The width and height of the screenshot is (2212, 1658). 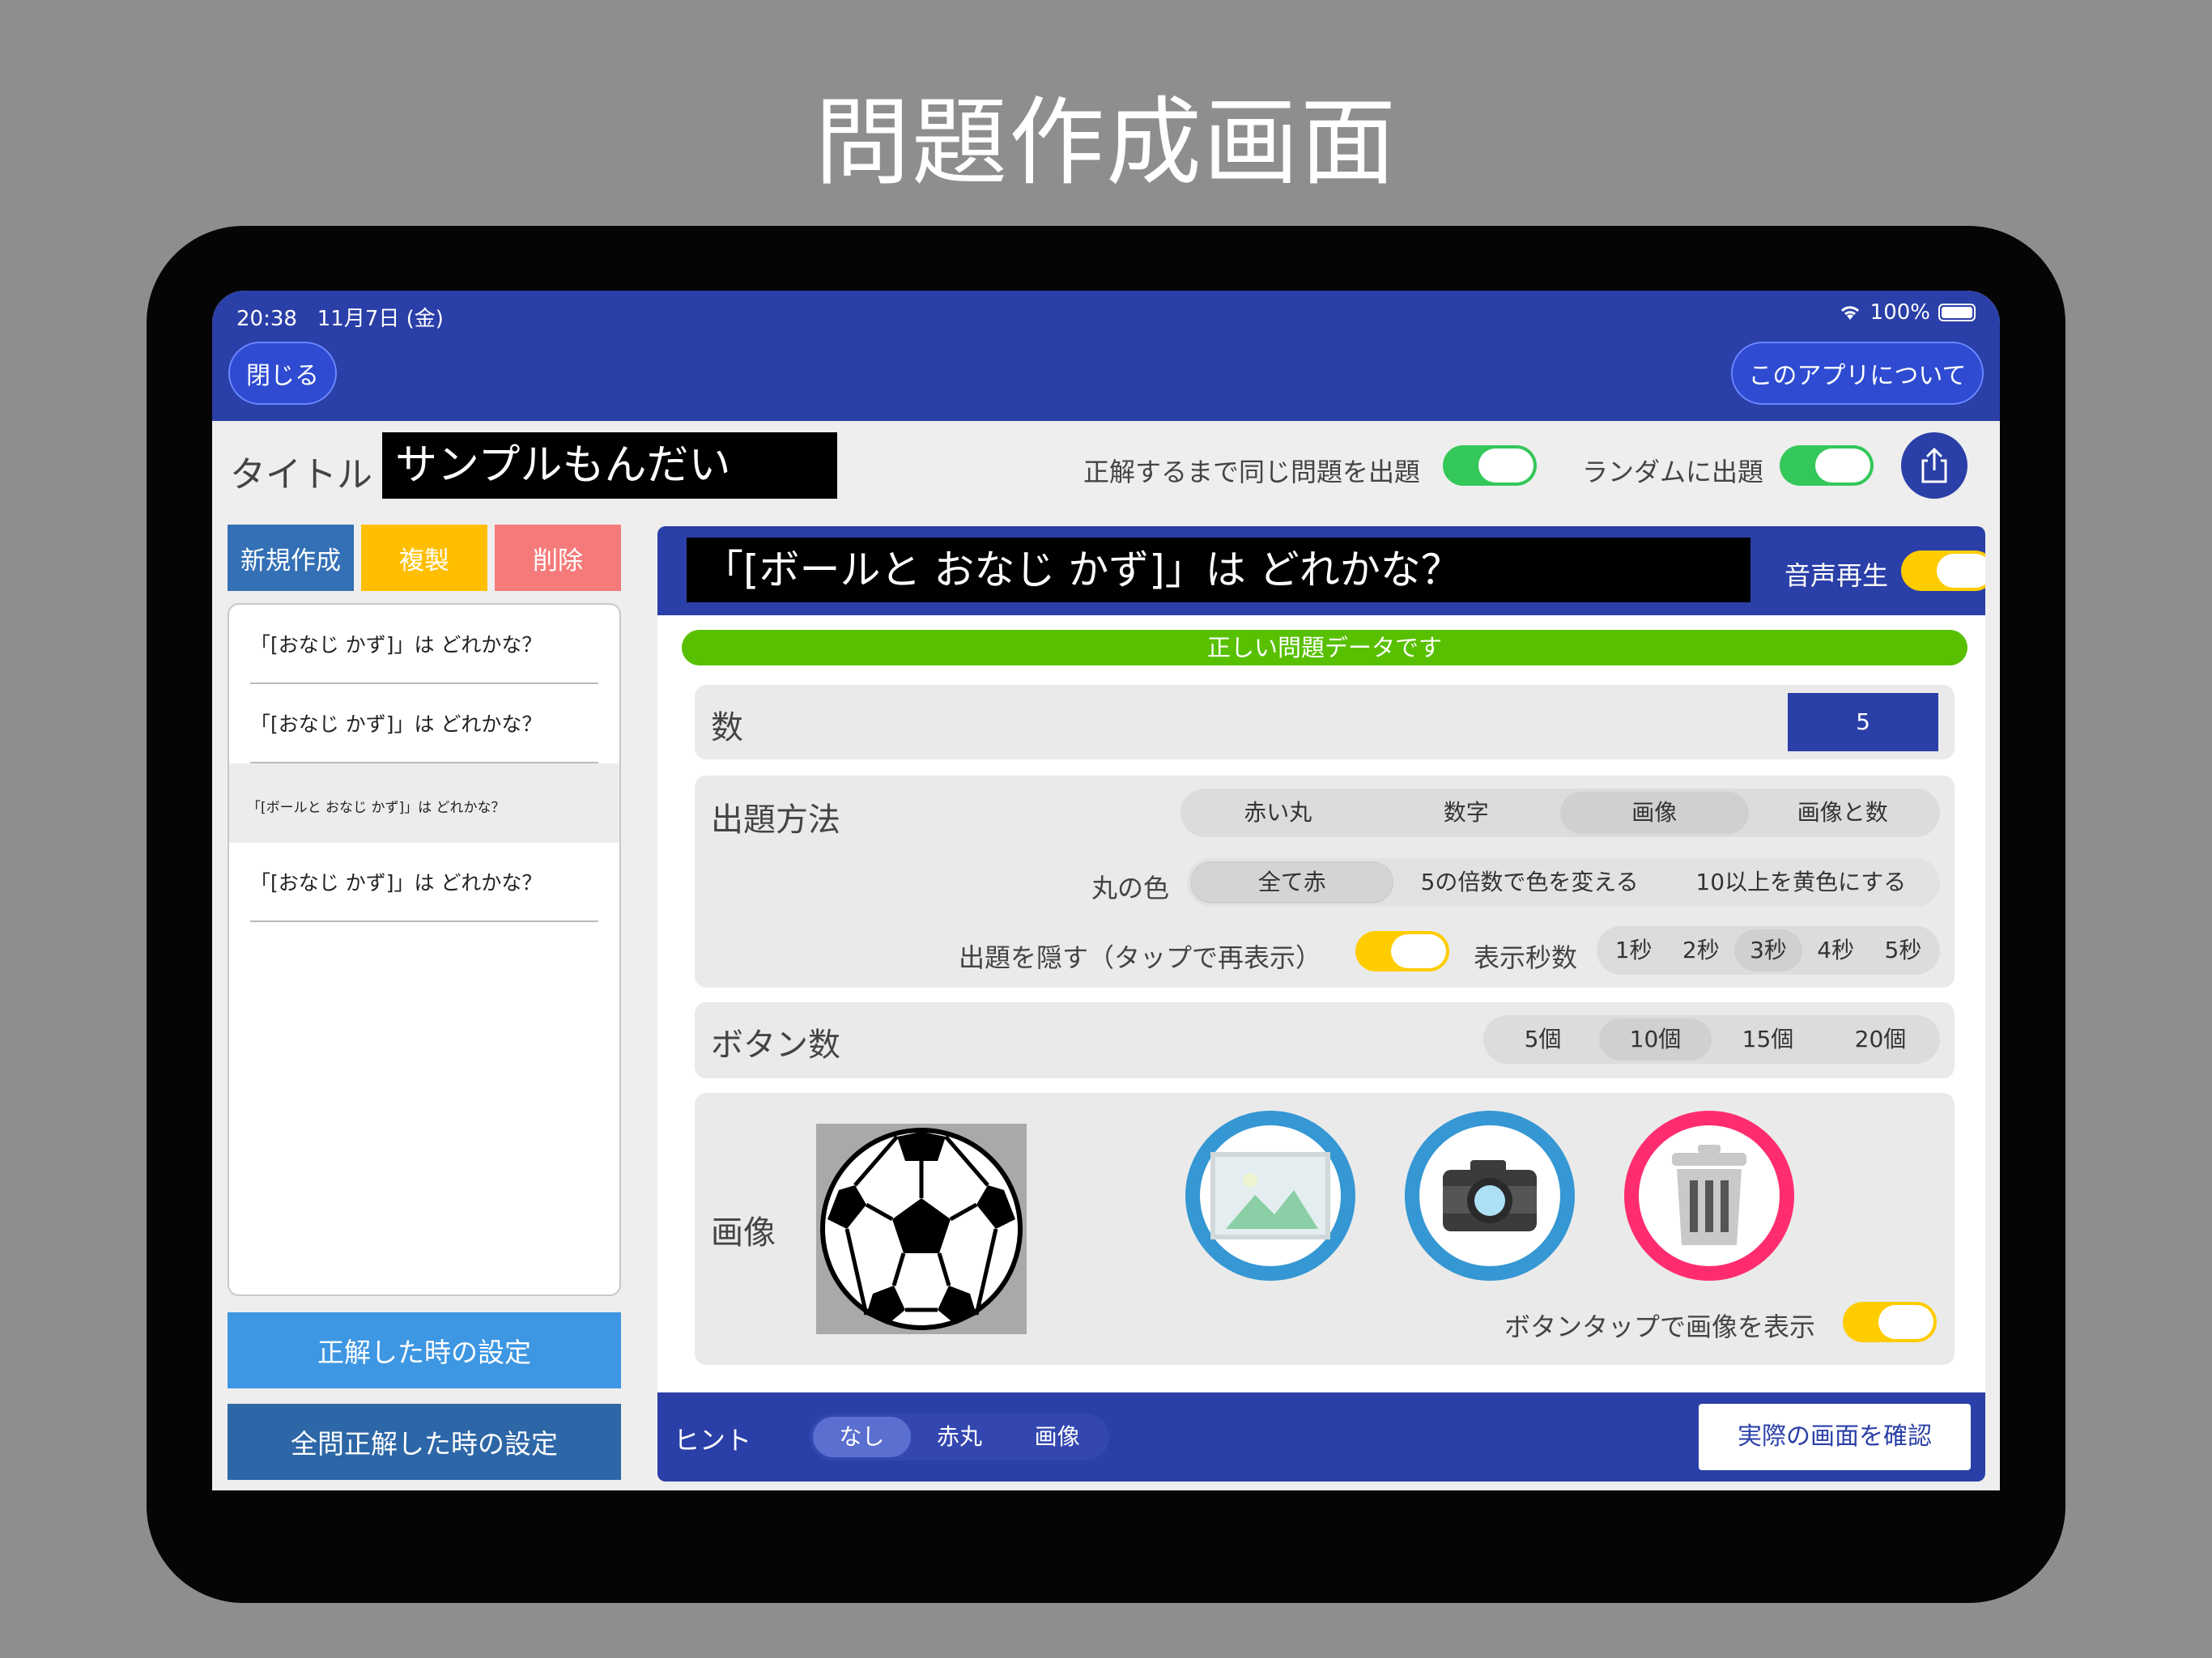 What do you see at coordinates (1849, 313) in the screenshot?
I see `wifi-icon` at bounding box center [1849, 313].